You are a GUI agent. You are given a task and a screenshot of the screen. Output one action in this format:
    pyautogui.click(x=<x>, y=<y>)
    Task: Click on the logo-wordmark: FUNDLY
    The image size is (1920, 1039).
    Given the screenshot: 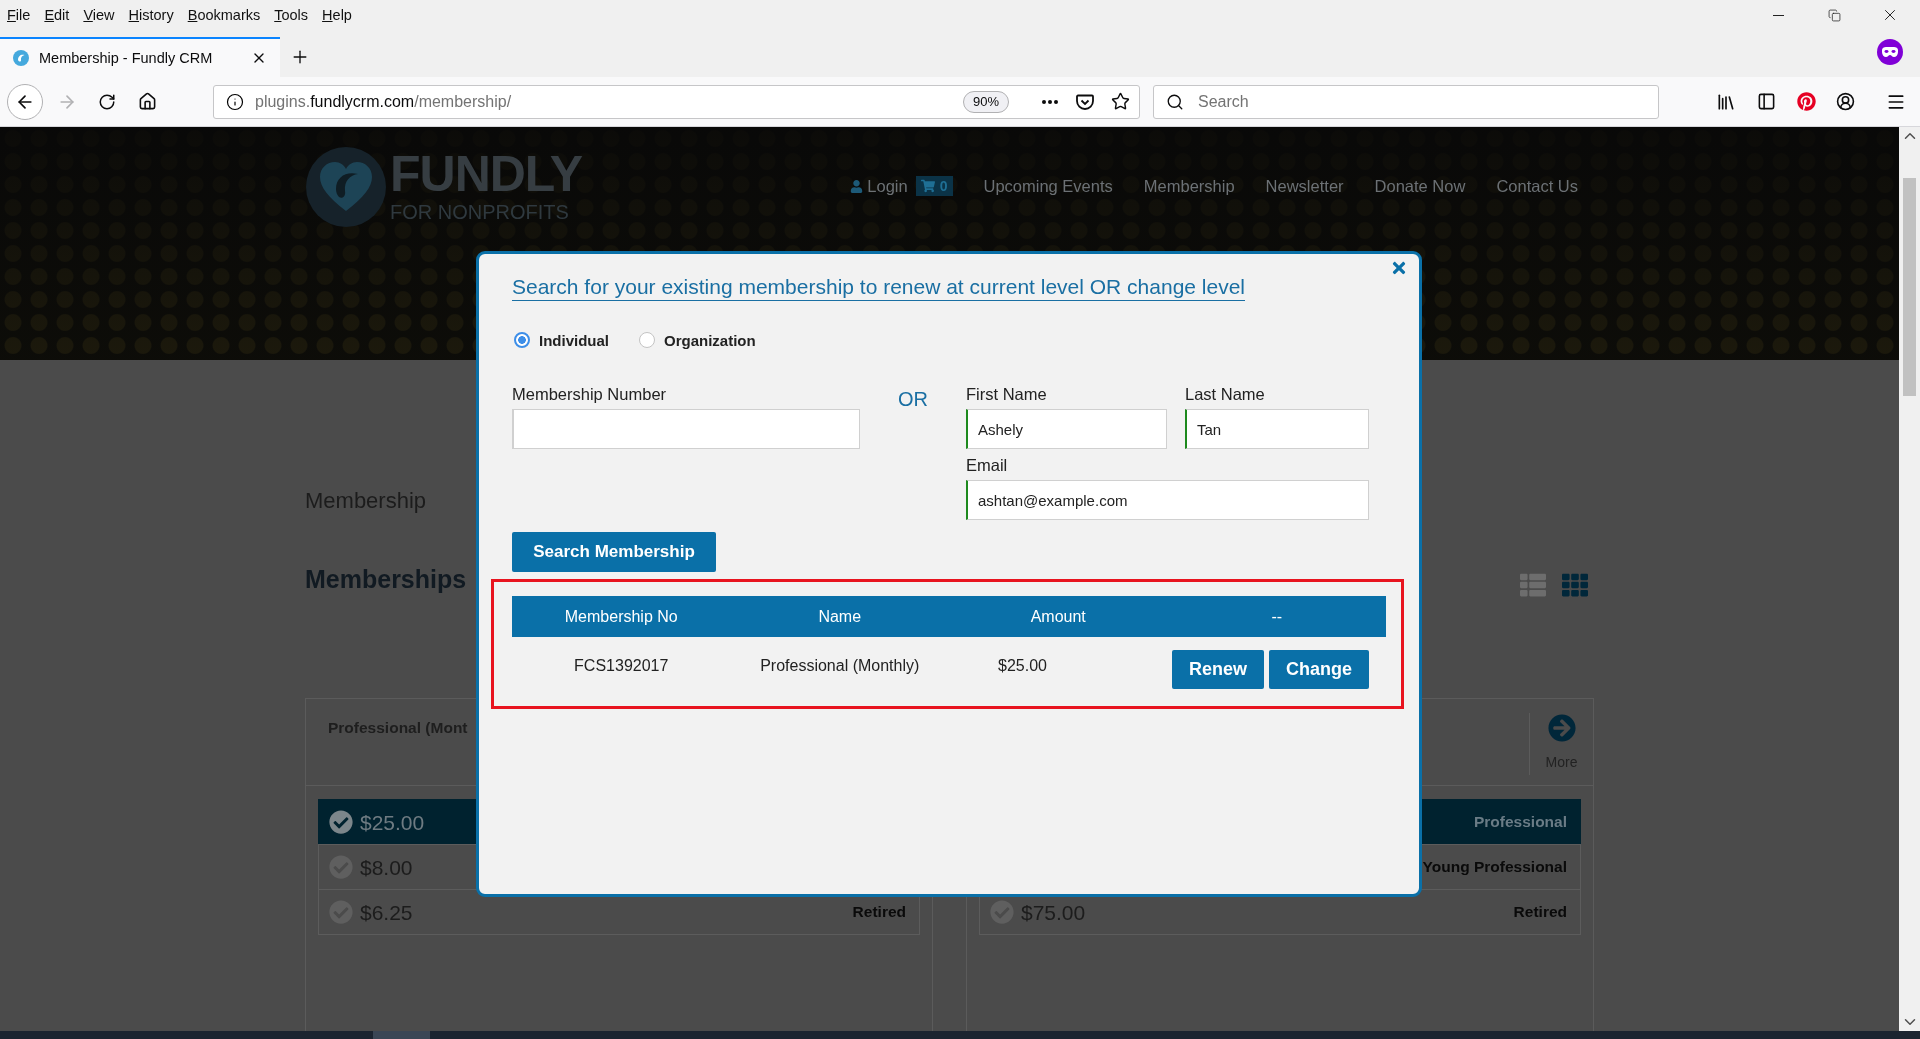 What is the action you would take?
    pyautogui.click(x=486, y=174)
    